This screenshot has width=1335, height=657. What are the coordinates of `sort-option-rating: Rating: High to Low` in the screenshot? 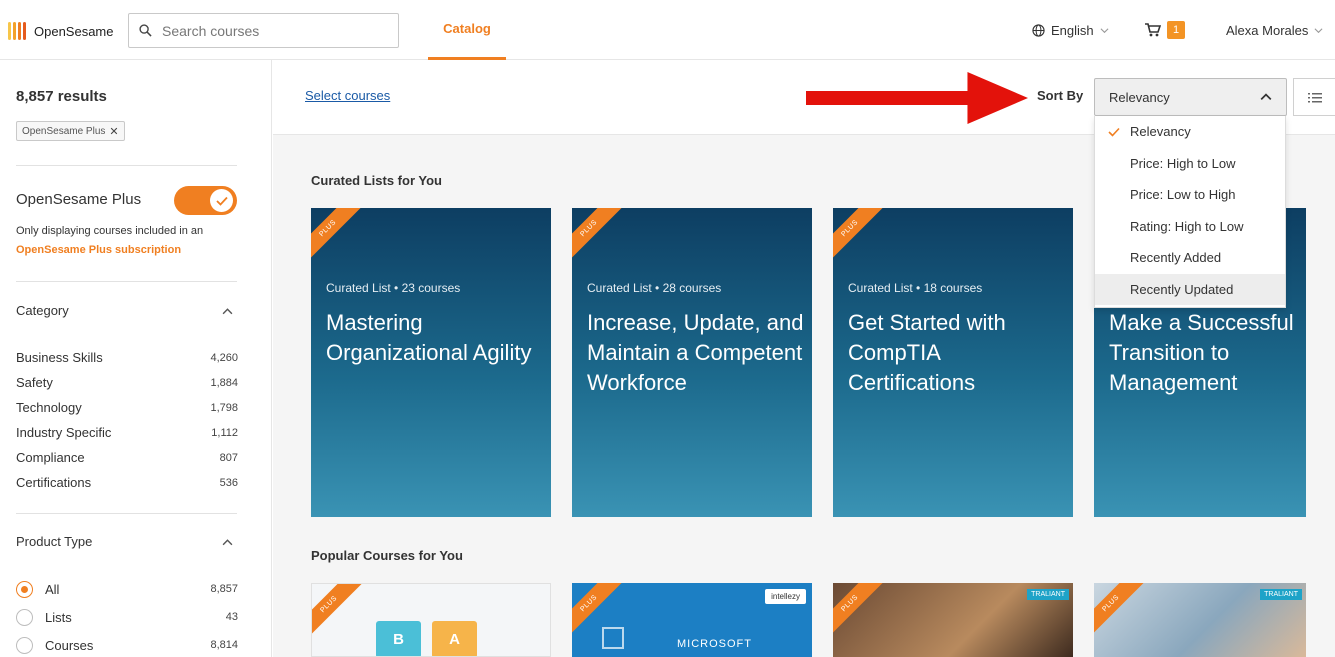 It's located at (1190, 227).